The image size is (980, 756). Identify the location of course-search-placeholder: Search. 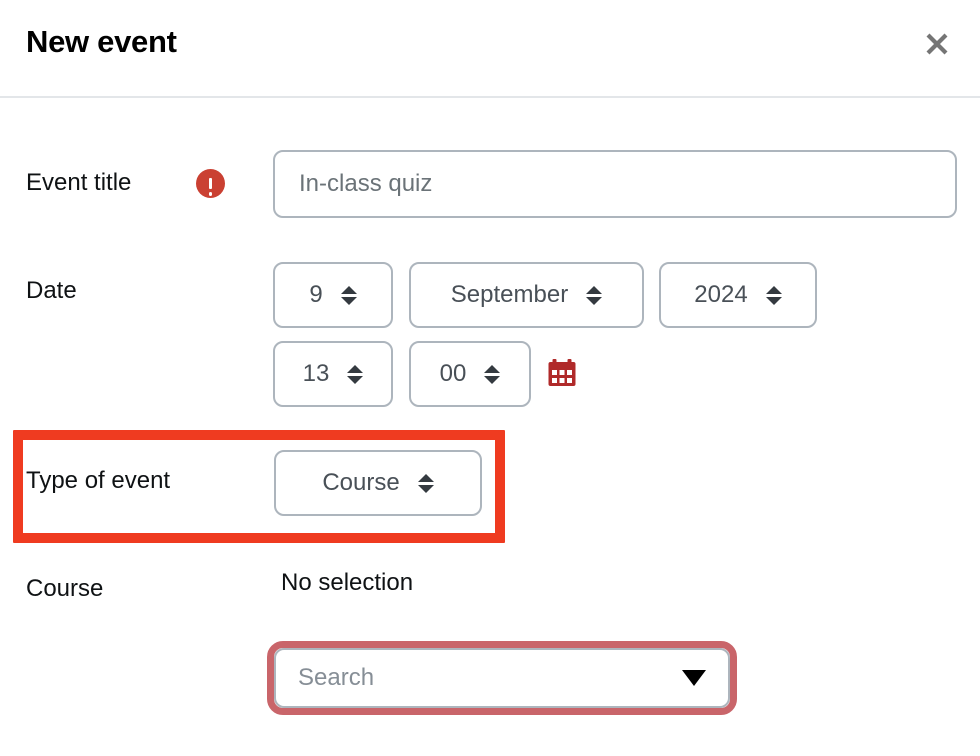
(336, 677).